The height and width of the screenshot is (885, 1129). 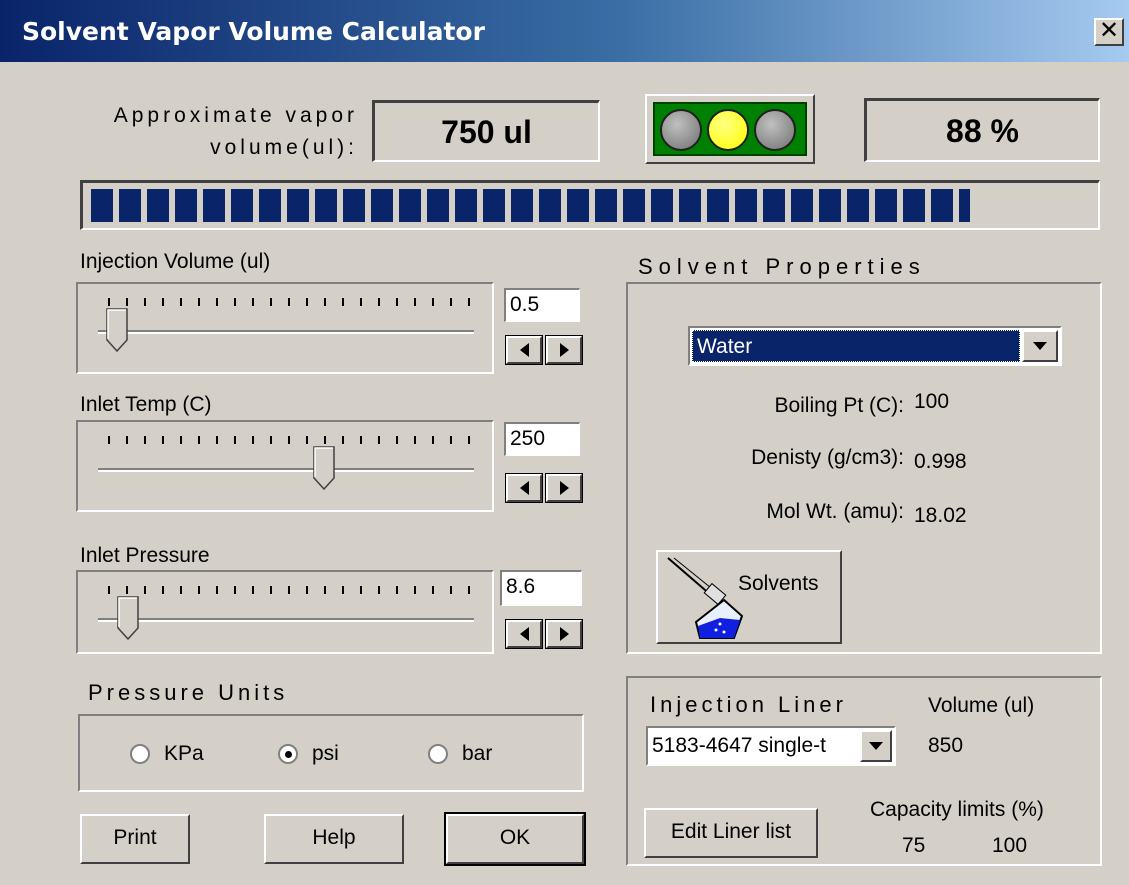 What do you see at coordinates (542, 439) in the screenshot?
I see `inlet-temp-input: 250` at bounding box center [542, 439].